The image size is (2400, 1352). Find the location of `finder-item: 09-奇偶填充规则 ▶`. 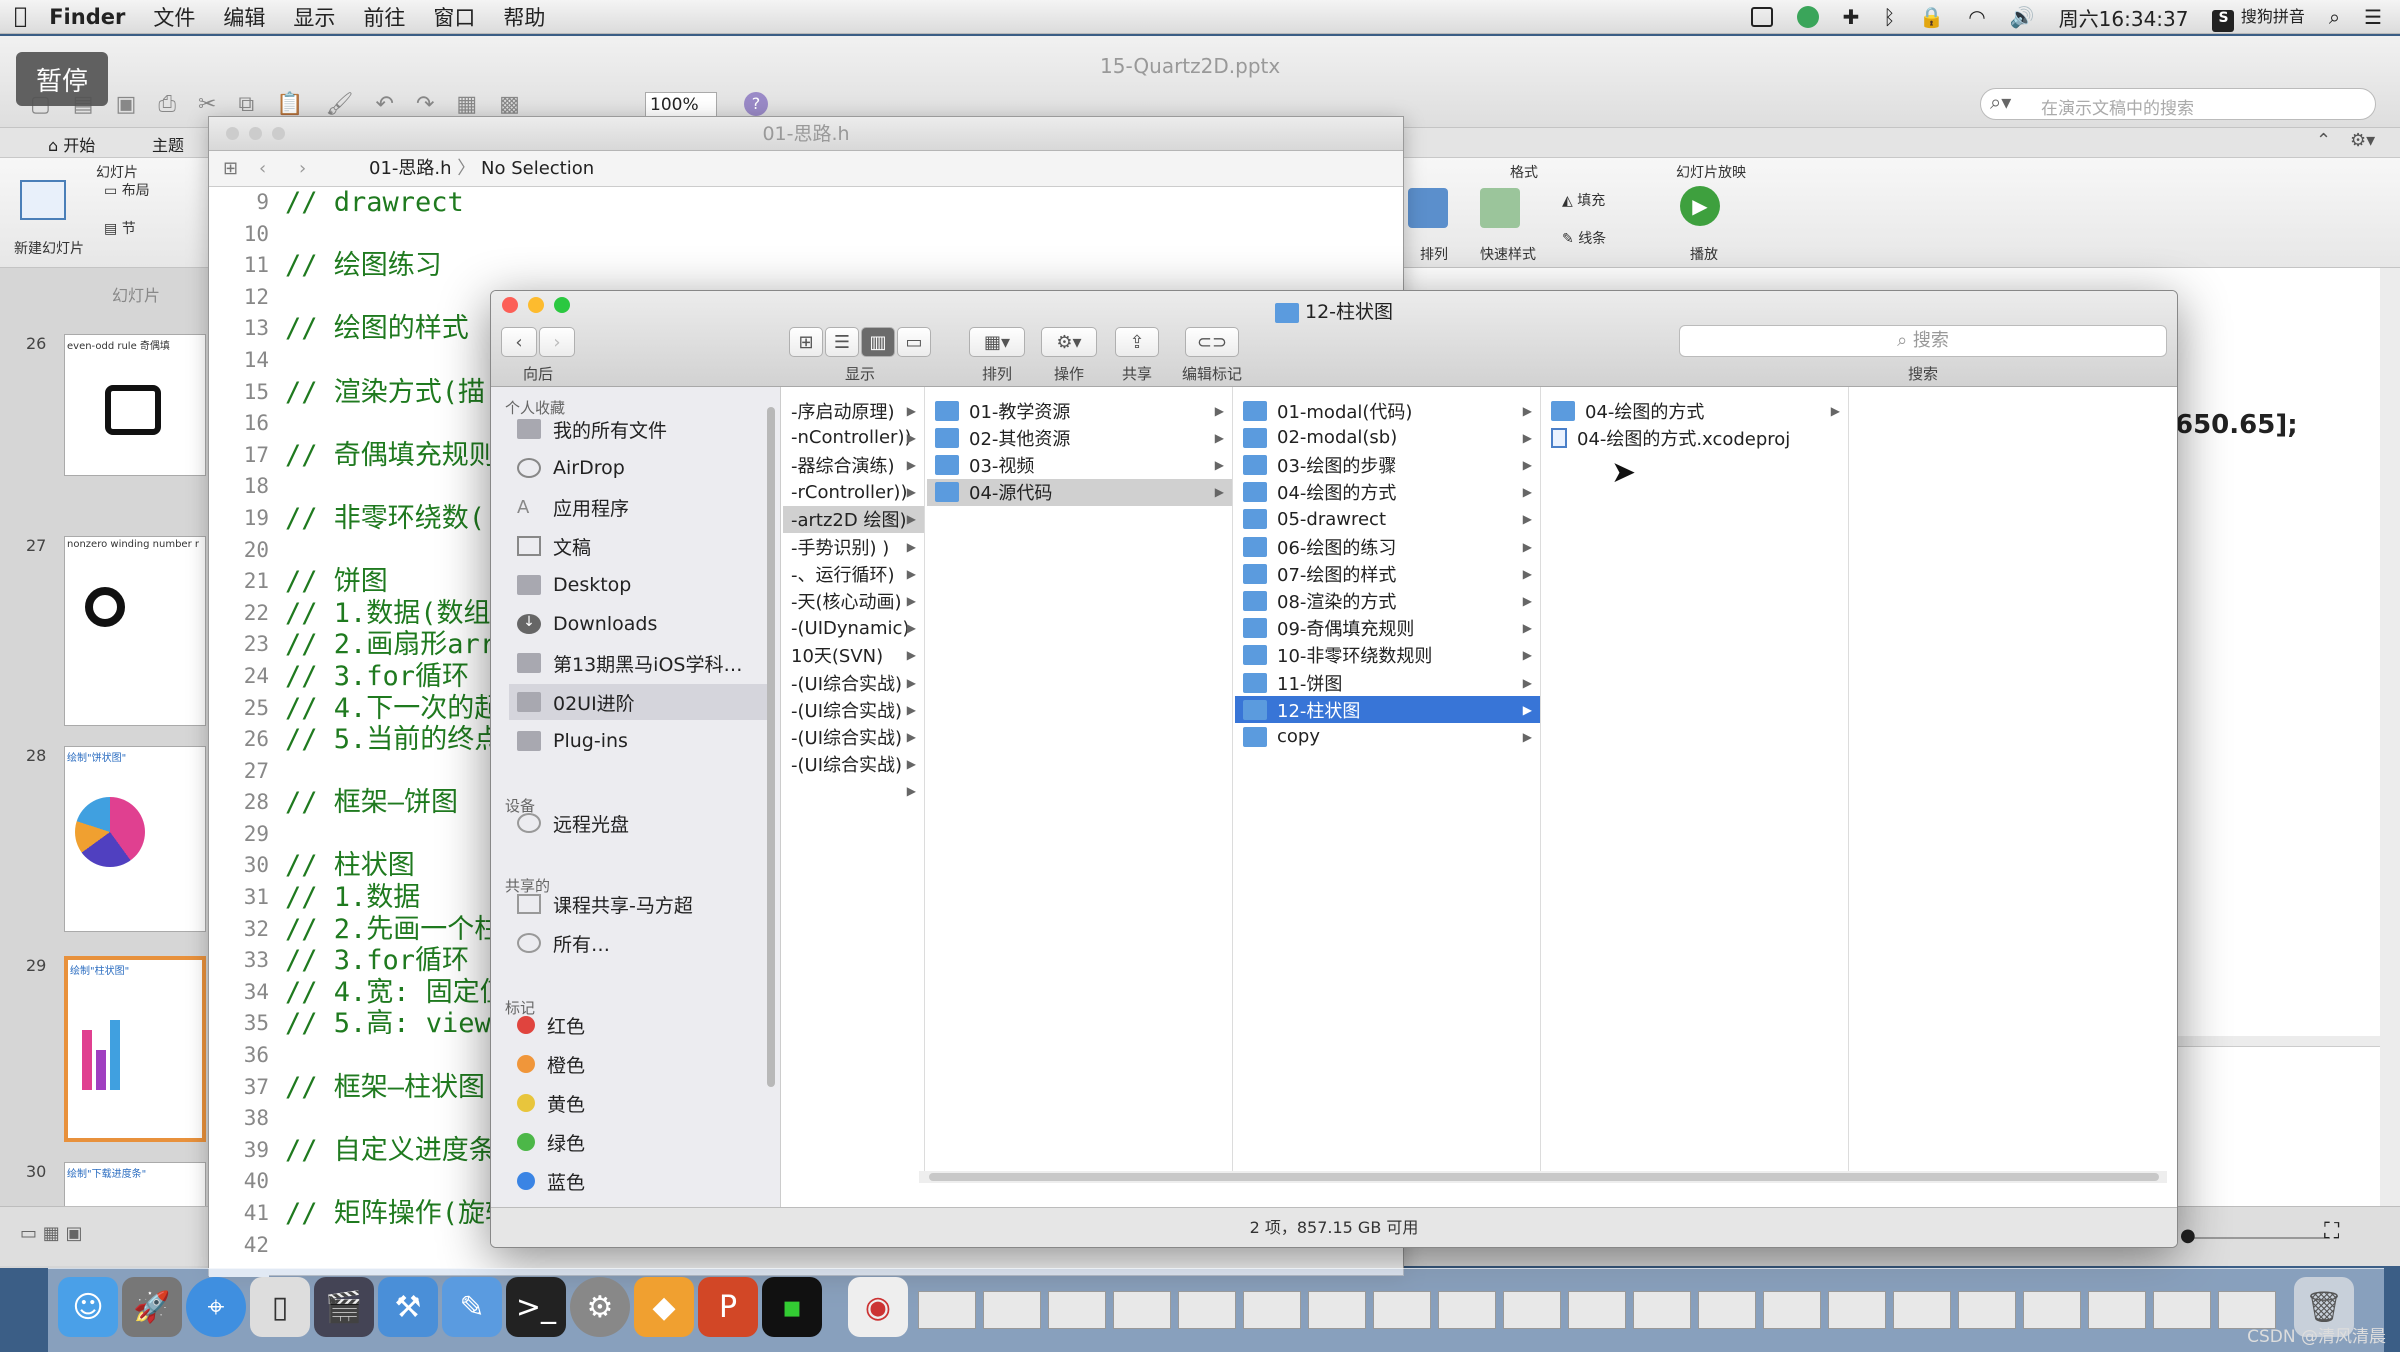

finder-item: 09-奇偶填充规则 ▶ is located at coordinates (1387, 628).